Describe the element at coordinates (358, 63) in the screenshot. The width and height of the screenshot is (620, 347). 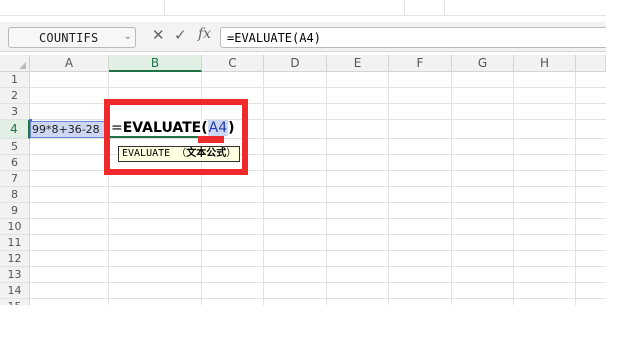
I see `column-header-e: E` at that location.